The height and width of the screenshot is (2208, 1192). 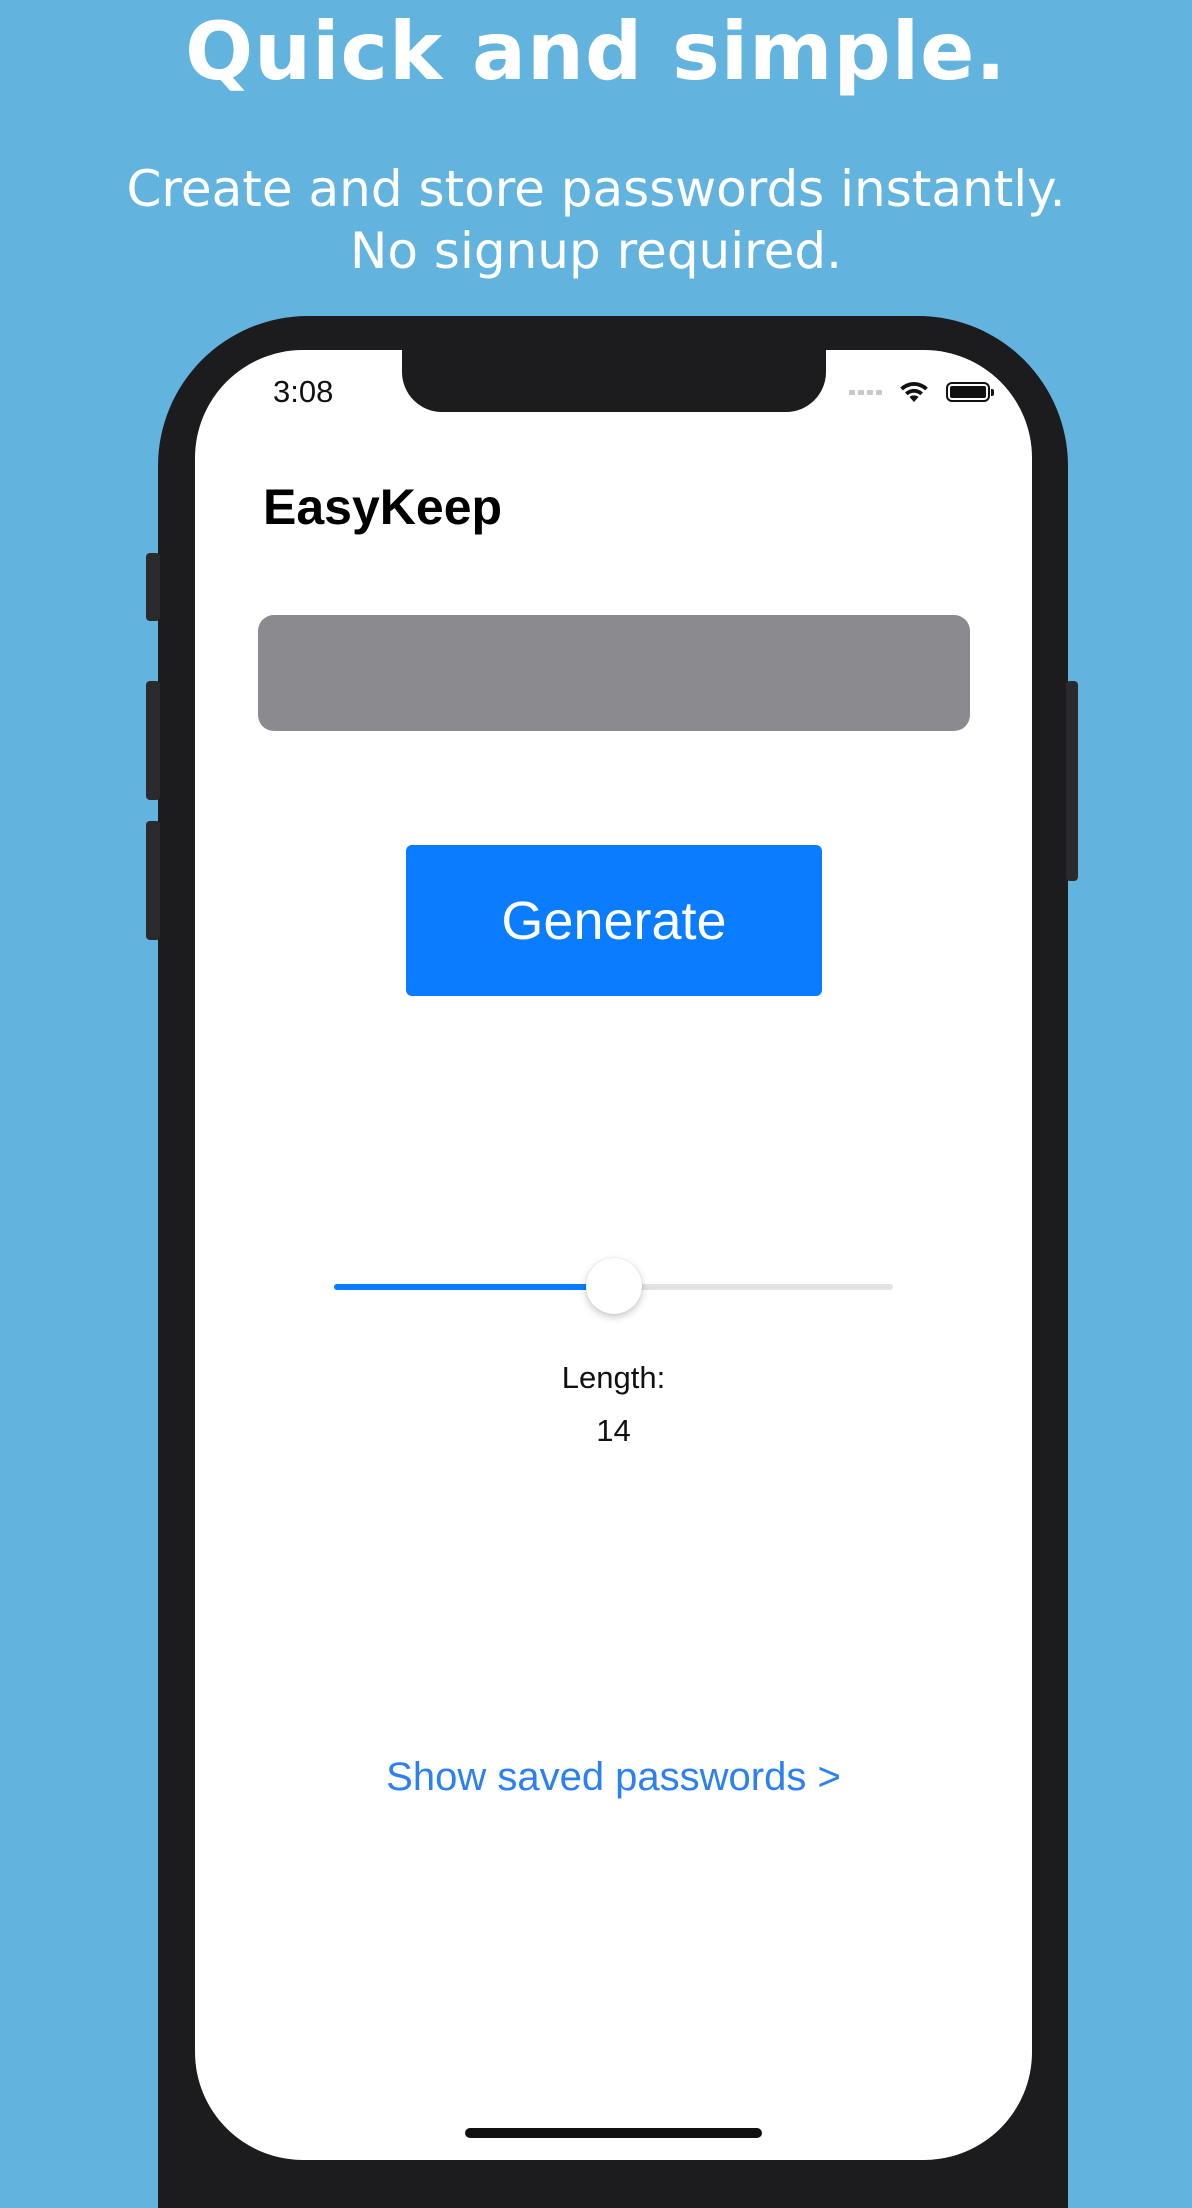 What do you see at coordinates (596, 189) in the screenshot?
I see `promo-subline-line-1: Create and store passwords instantly.` at bounding box center [596, 189].